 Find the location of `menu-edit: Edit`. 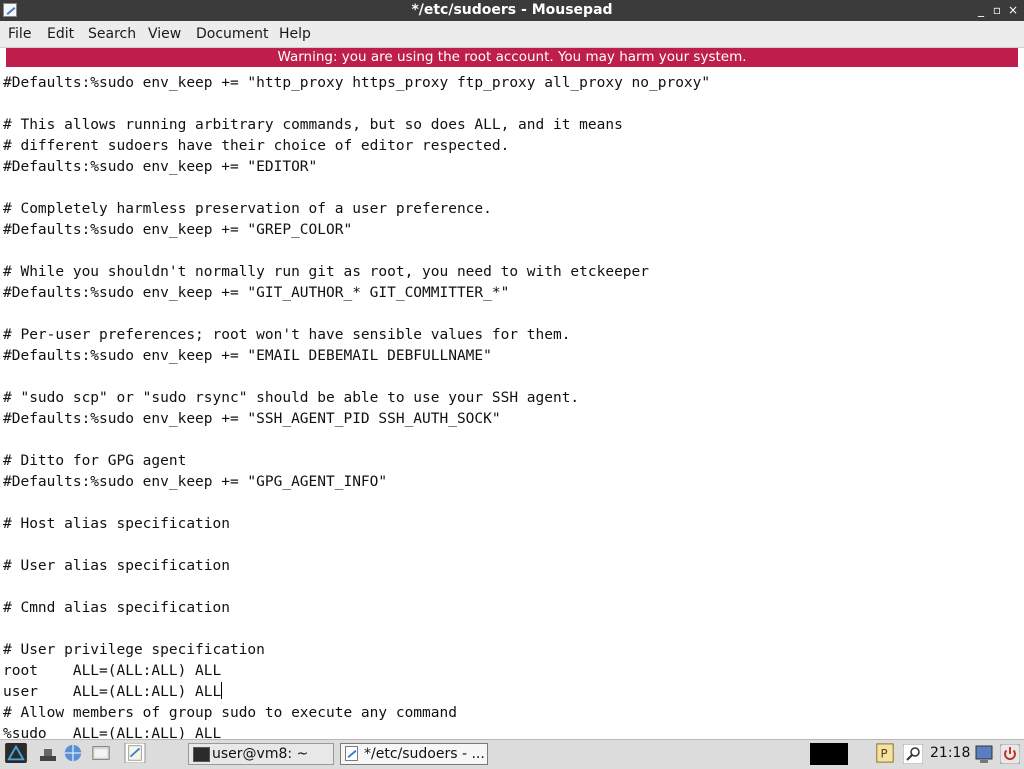

menu-edit: Edit is located at coordinates (60, 34).